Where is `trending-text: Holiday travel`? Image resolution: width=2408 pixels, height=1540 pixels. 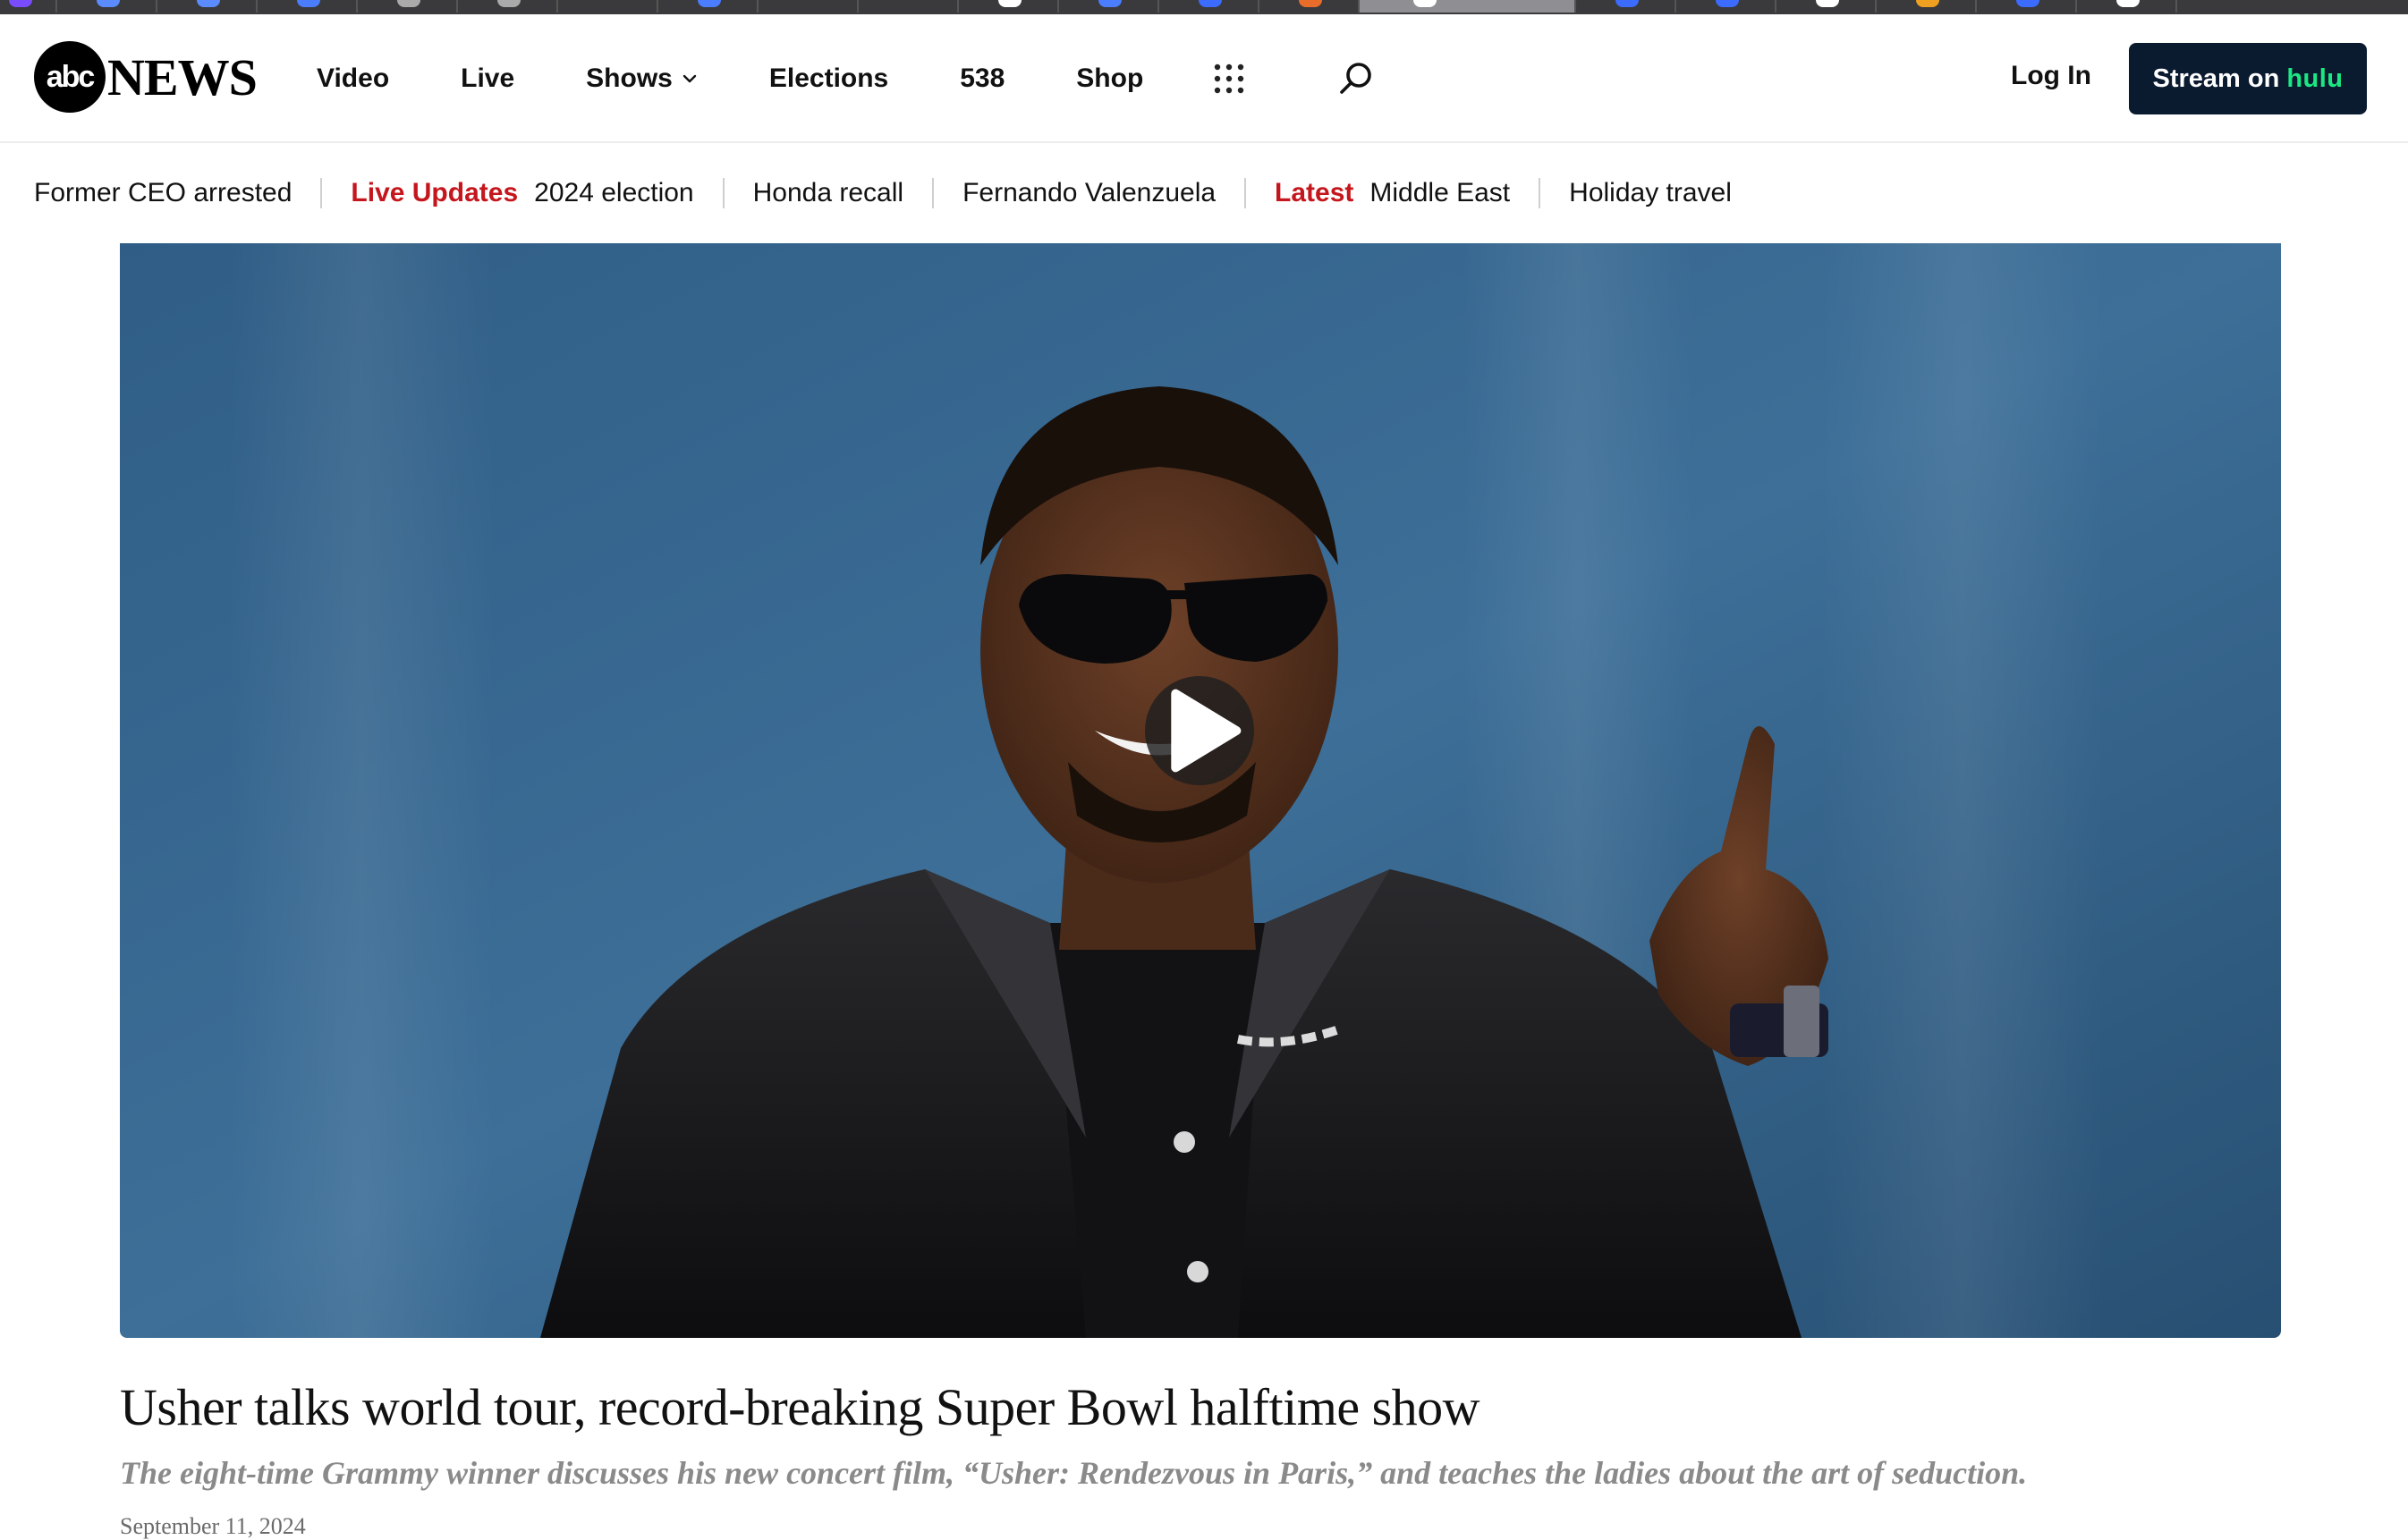 trending-text: Holiday travel is located at coordinates (1650, 192).